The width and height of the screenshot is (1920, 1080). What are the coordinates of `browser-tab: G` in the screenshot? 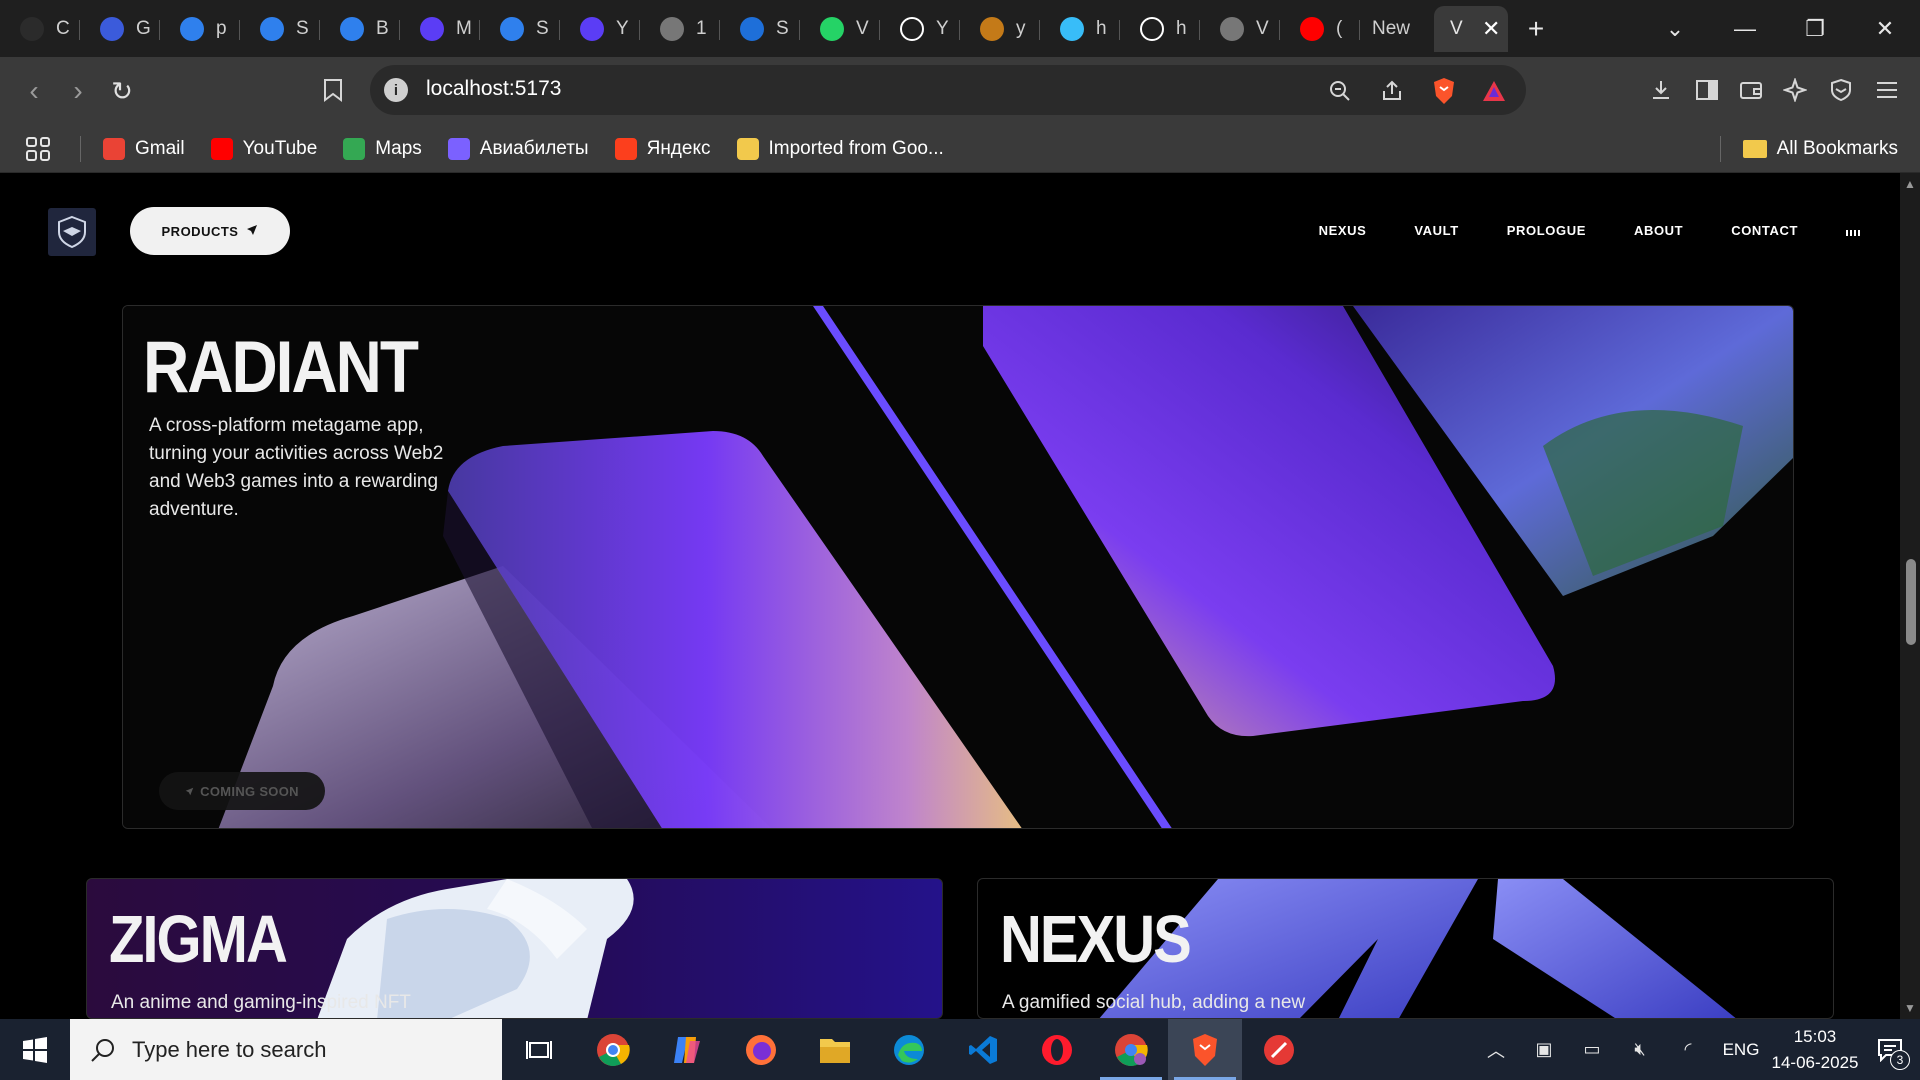 It's located at (120, 29).